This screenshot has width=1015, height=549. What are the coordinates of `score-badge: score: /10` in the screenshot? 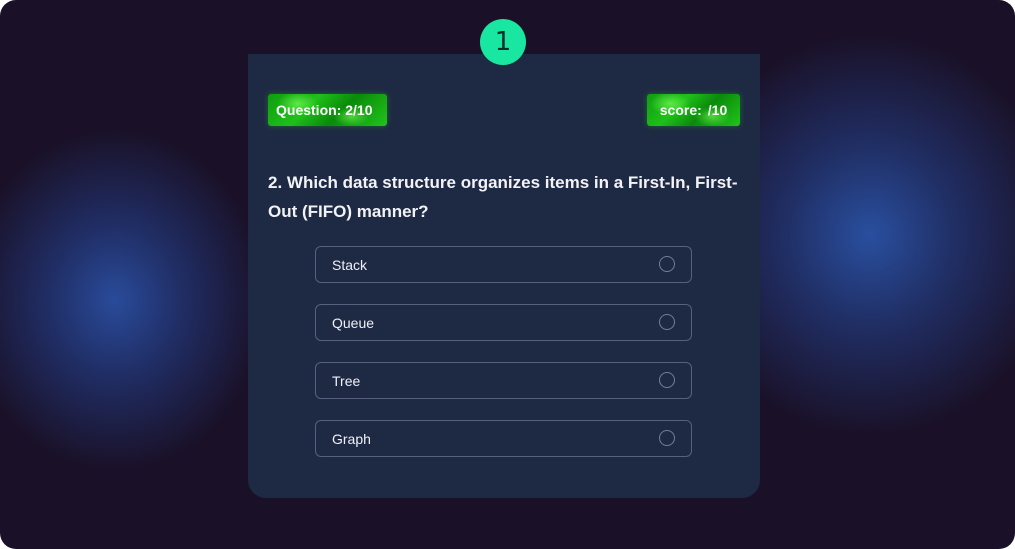 It's located at (693, 110).